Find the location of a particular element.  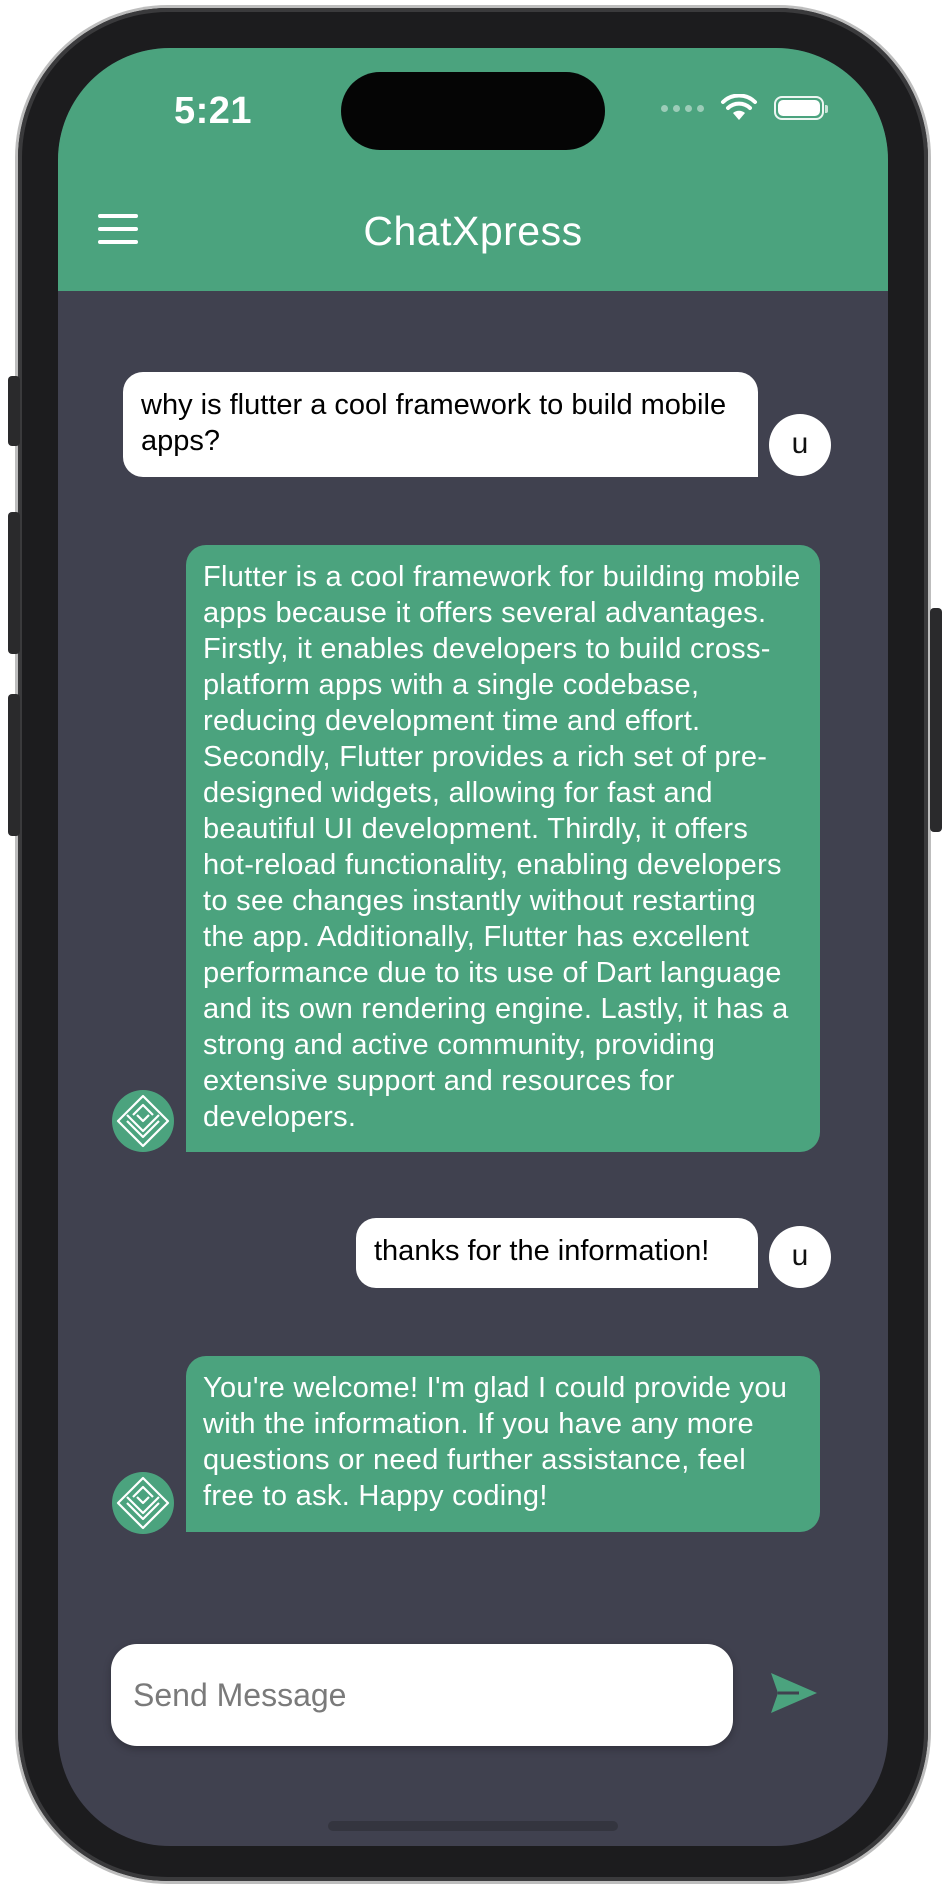

message-input-container is located at coordinates (422, 1695).